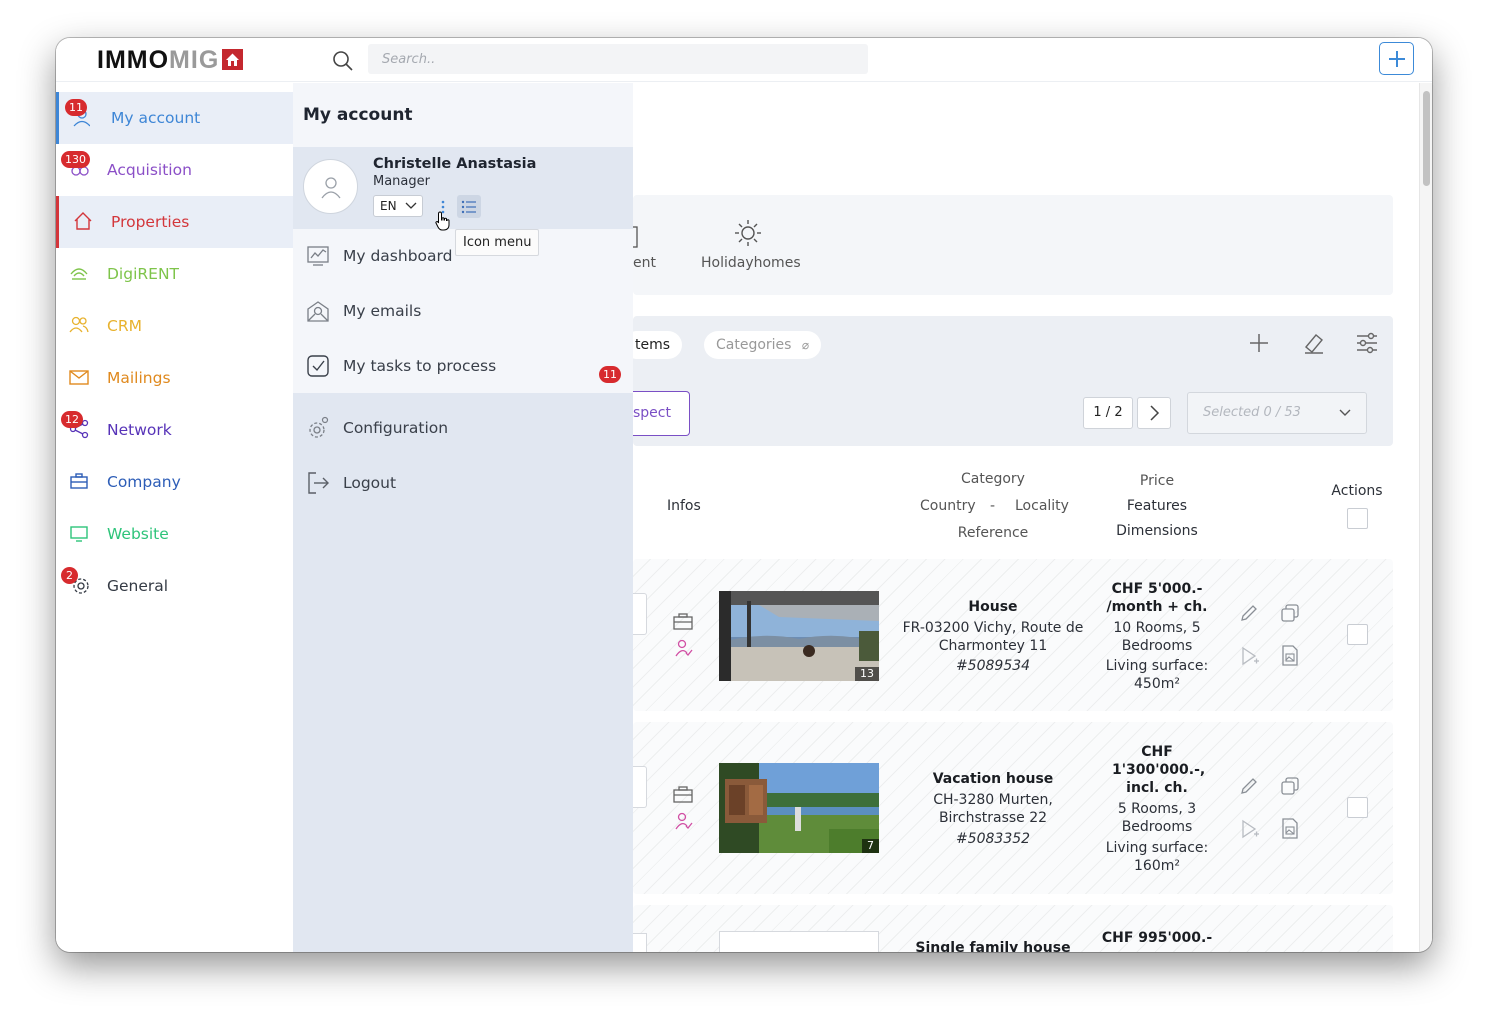 The image size is (1488, 1026). What do you see at coordinates (398, 256) in the screenshot?
I see `menu-item-label: My dashboard` at bounding box center [398, 256].